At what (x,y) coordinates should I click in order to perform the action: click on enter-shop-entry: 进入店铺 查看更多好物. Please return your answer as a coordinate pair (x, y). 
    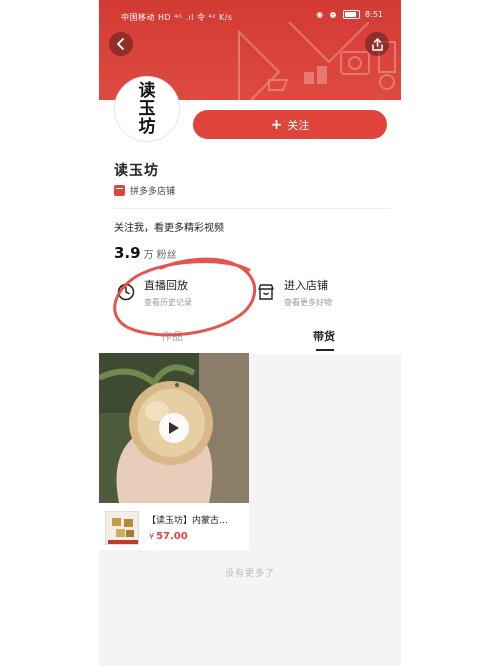
    Looking at the image, I should click on (294, 295).